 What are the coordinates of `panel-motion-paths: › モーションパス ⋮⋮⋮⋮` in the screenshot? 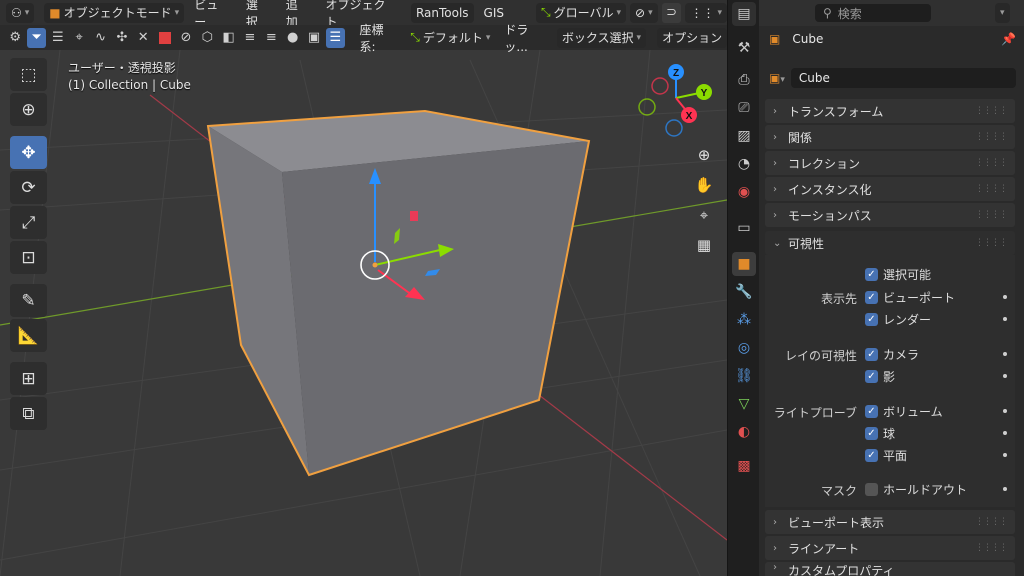 It's located at (890, 215).